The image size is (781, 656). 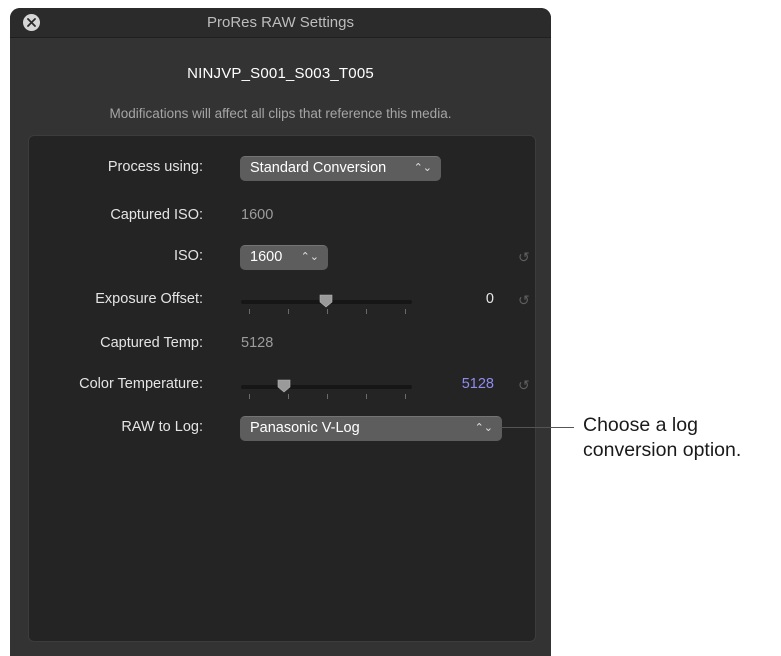 I want to click on process-using-popup: Standard Conversion ⌃⌄, so click(x=340, y=168).